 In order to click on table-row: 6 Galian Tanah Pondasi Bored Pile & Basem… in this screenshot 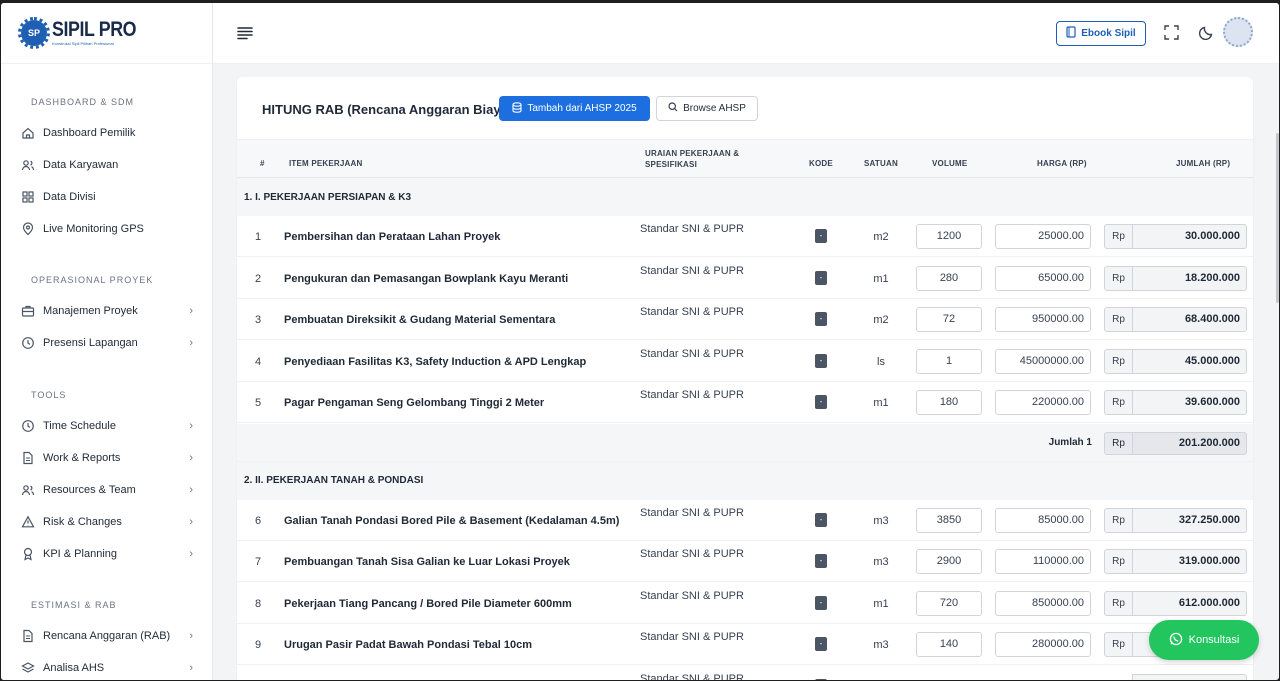, I will do `click(745, 520)`.